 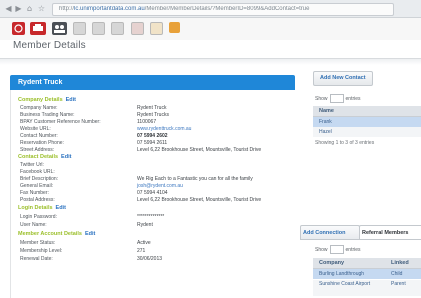 I want to click on edit-company-link: Edit, so click(x=71, y=100).